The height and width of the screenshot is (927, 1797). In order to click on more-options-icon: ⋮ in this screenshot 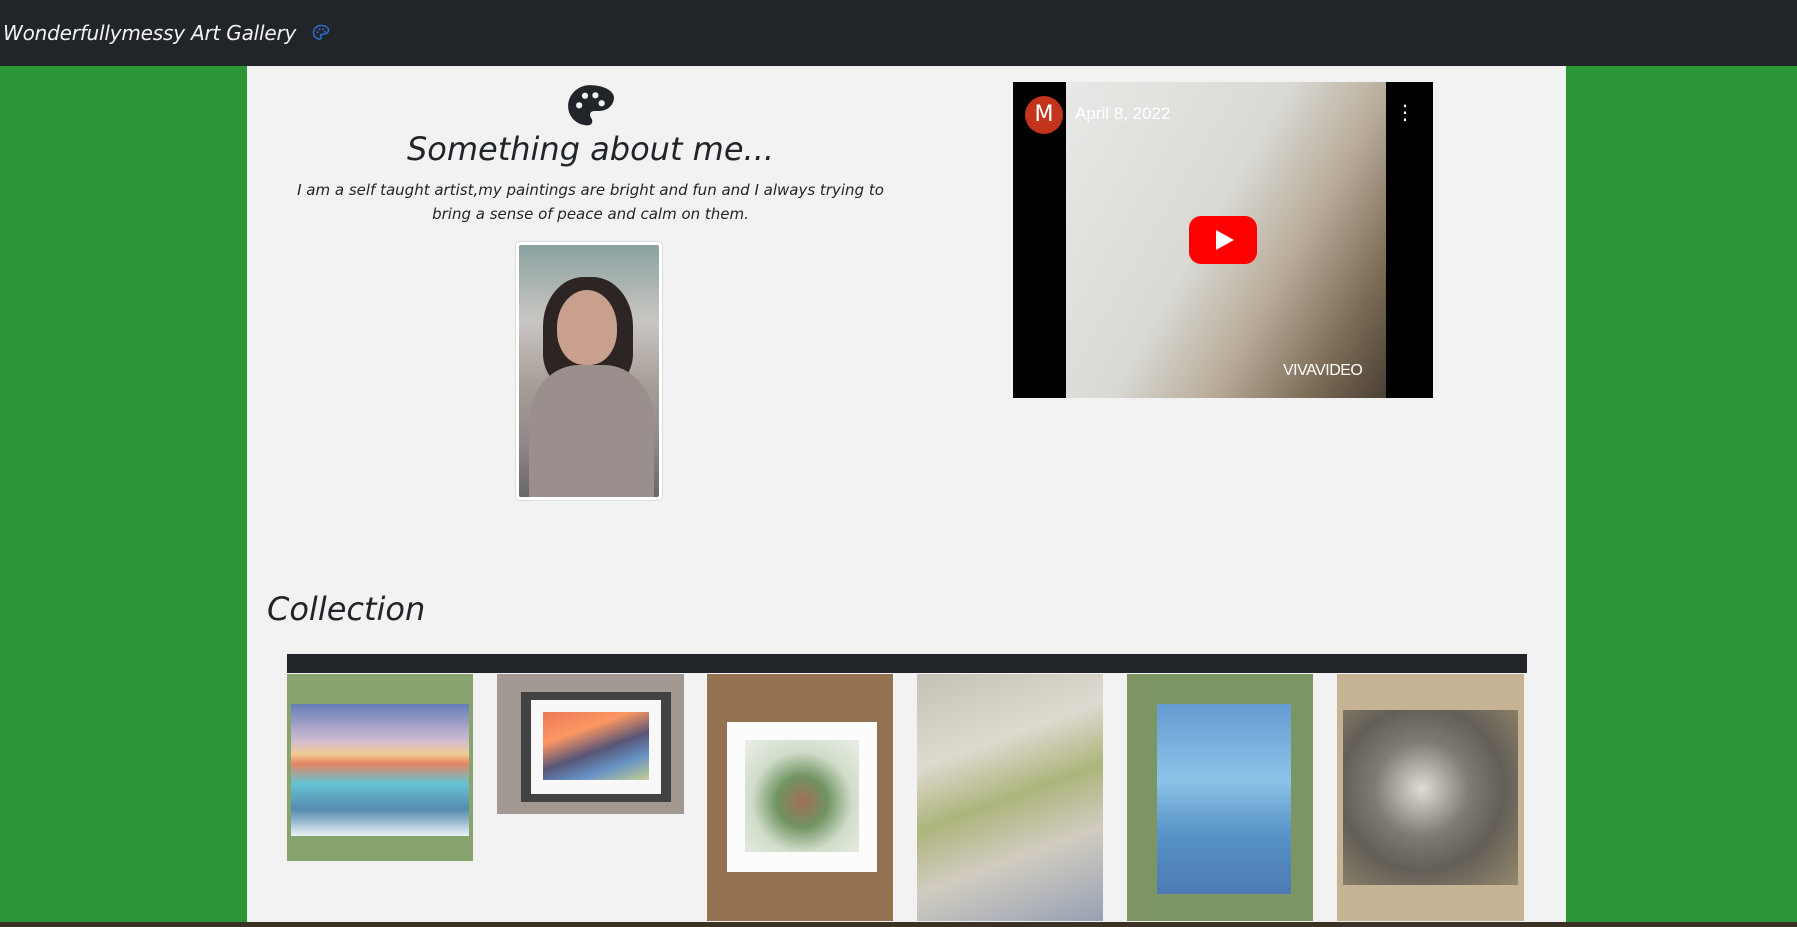, I will do `click(1405, 115)`.